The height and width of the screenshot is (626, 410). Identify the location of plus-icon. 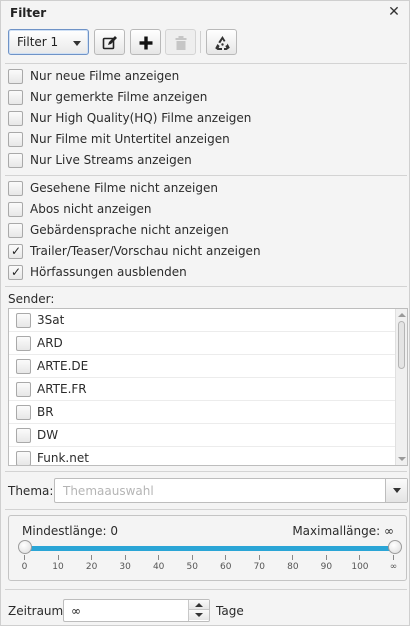
(146, 43).